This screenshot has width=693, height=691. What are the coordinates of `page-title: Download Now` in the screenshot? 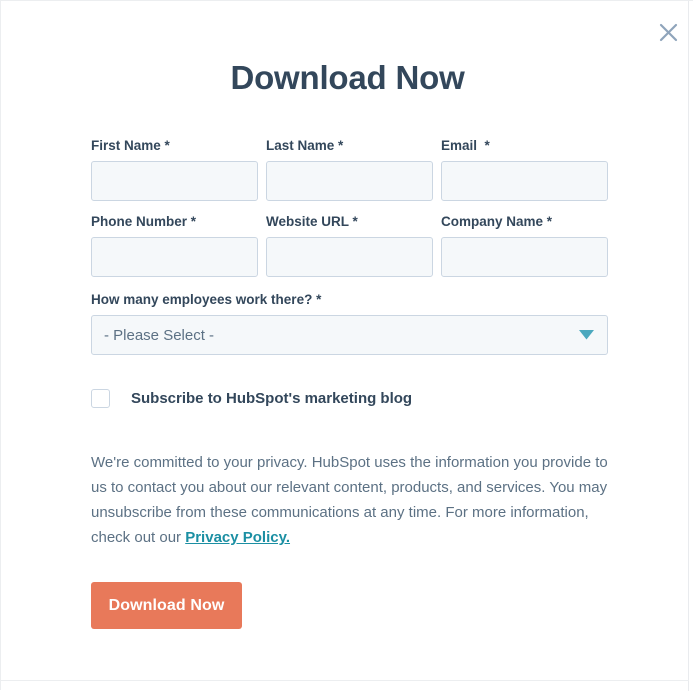 It's located at (347, 77).